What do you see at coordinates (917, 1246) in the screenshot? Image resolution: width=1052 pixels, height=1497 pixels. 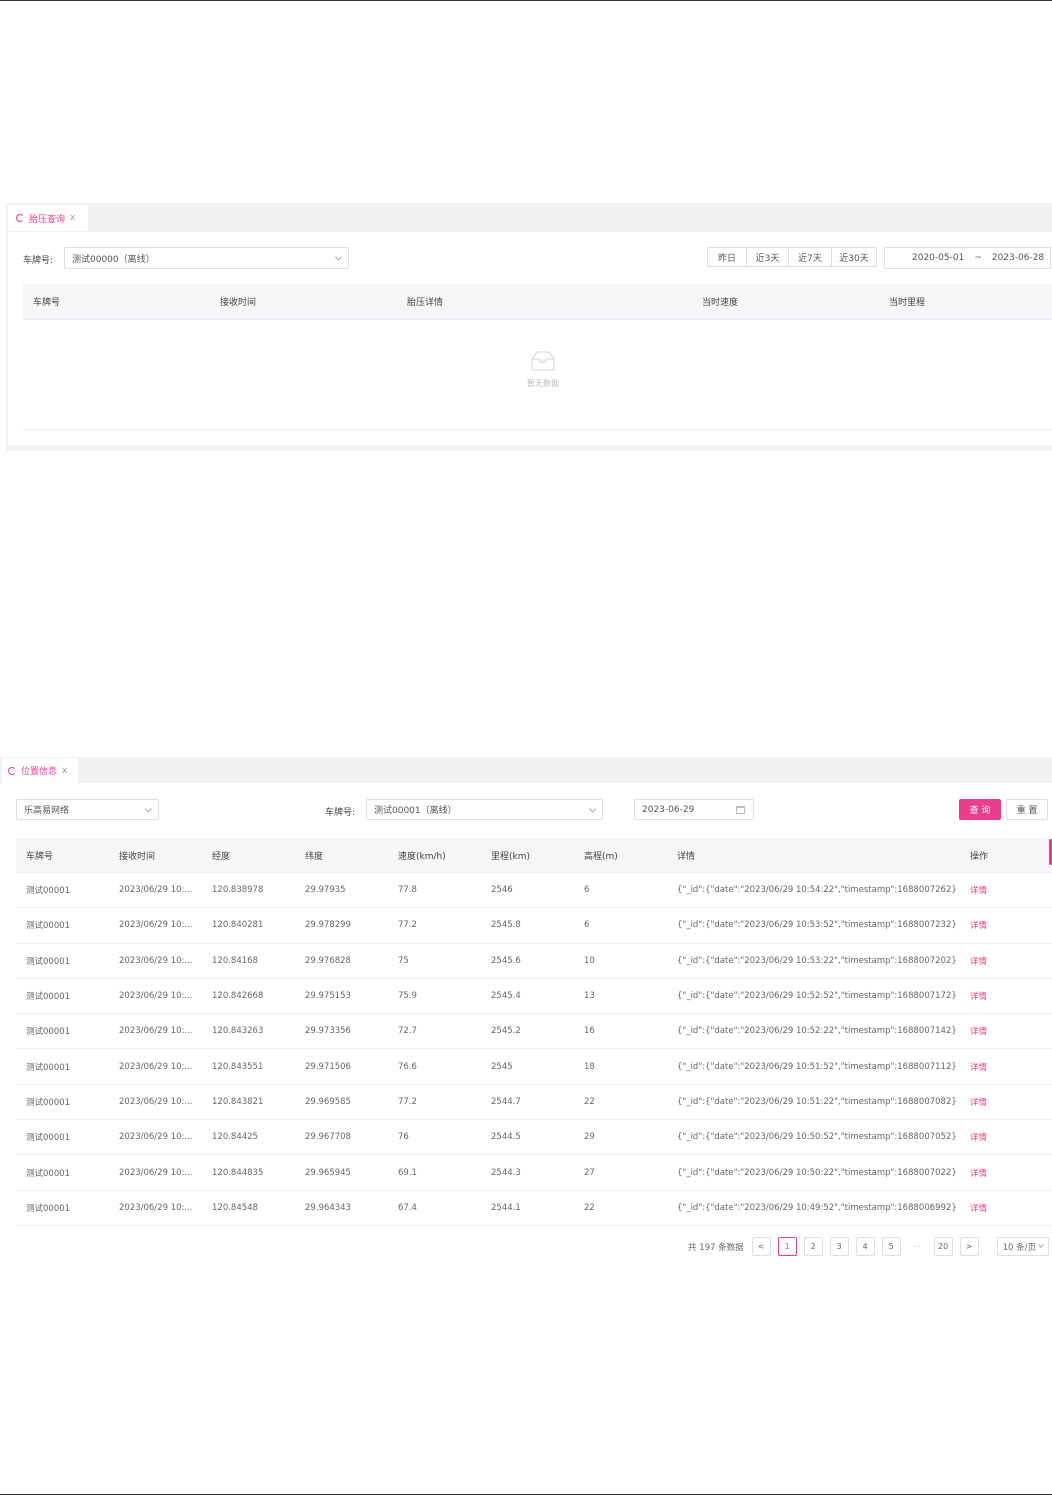 I see `page-ellipsis: ···` at bounding box center [917, 1246].